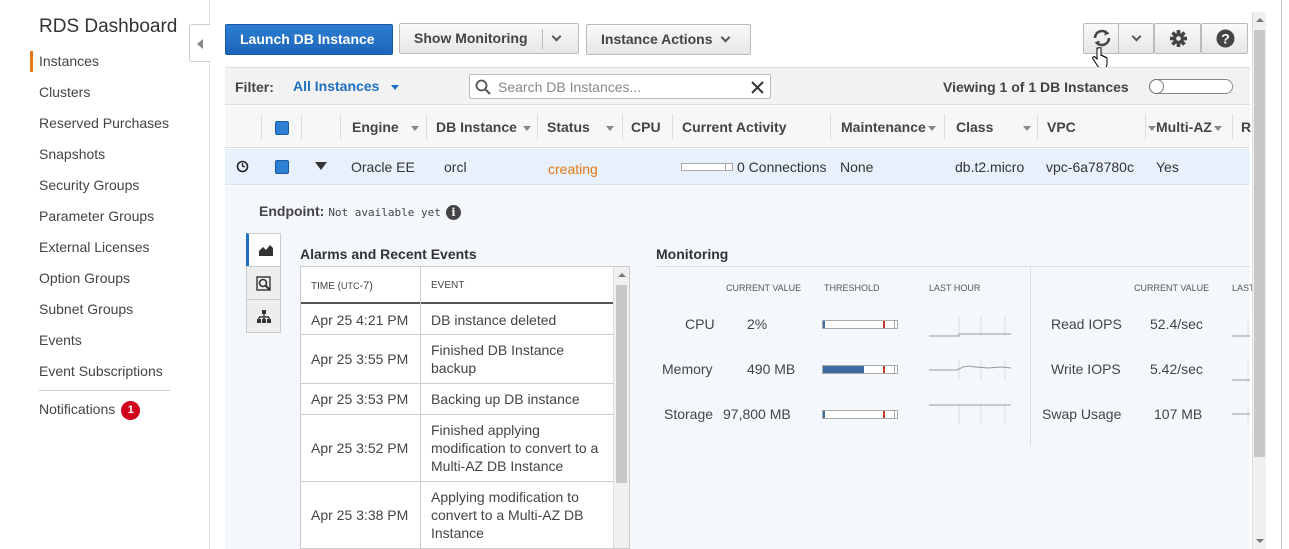 Image resolution: width=1289 pixels, height=549 pixels. I want to click on sidebar-item-reserved-purchases: Reserved Purchases, so click(104, 123).